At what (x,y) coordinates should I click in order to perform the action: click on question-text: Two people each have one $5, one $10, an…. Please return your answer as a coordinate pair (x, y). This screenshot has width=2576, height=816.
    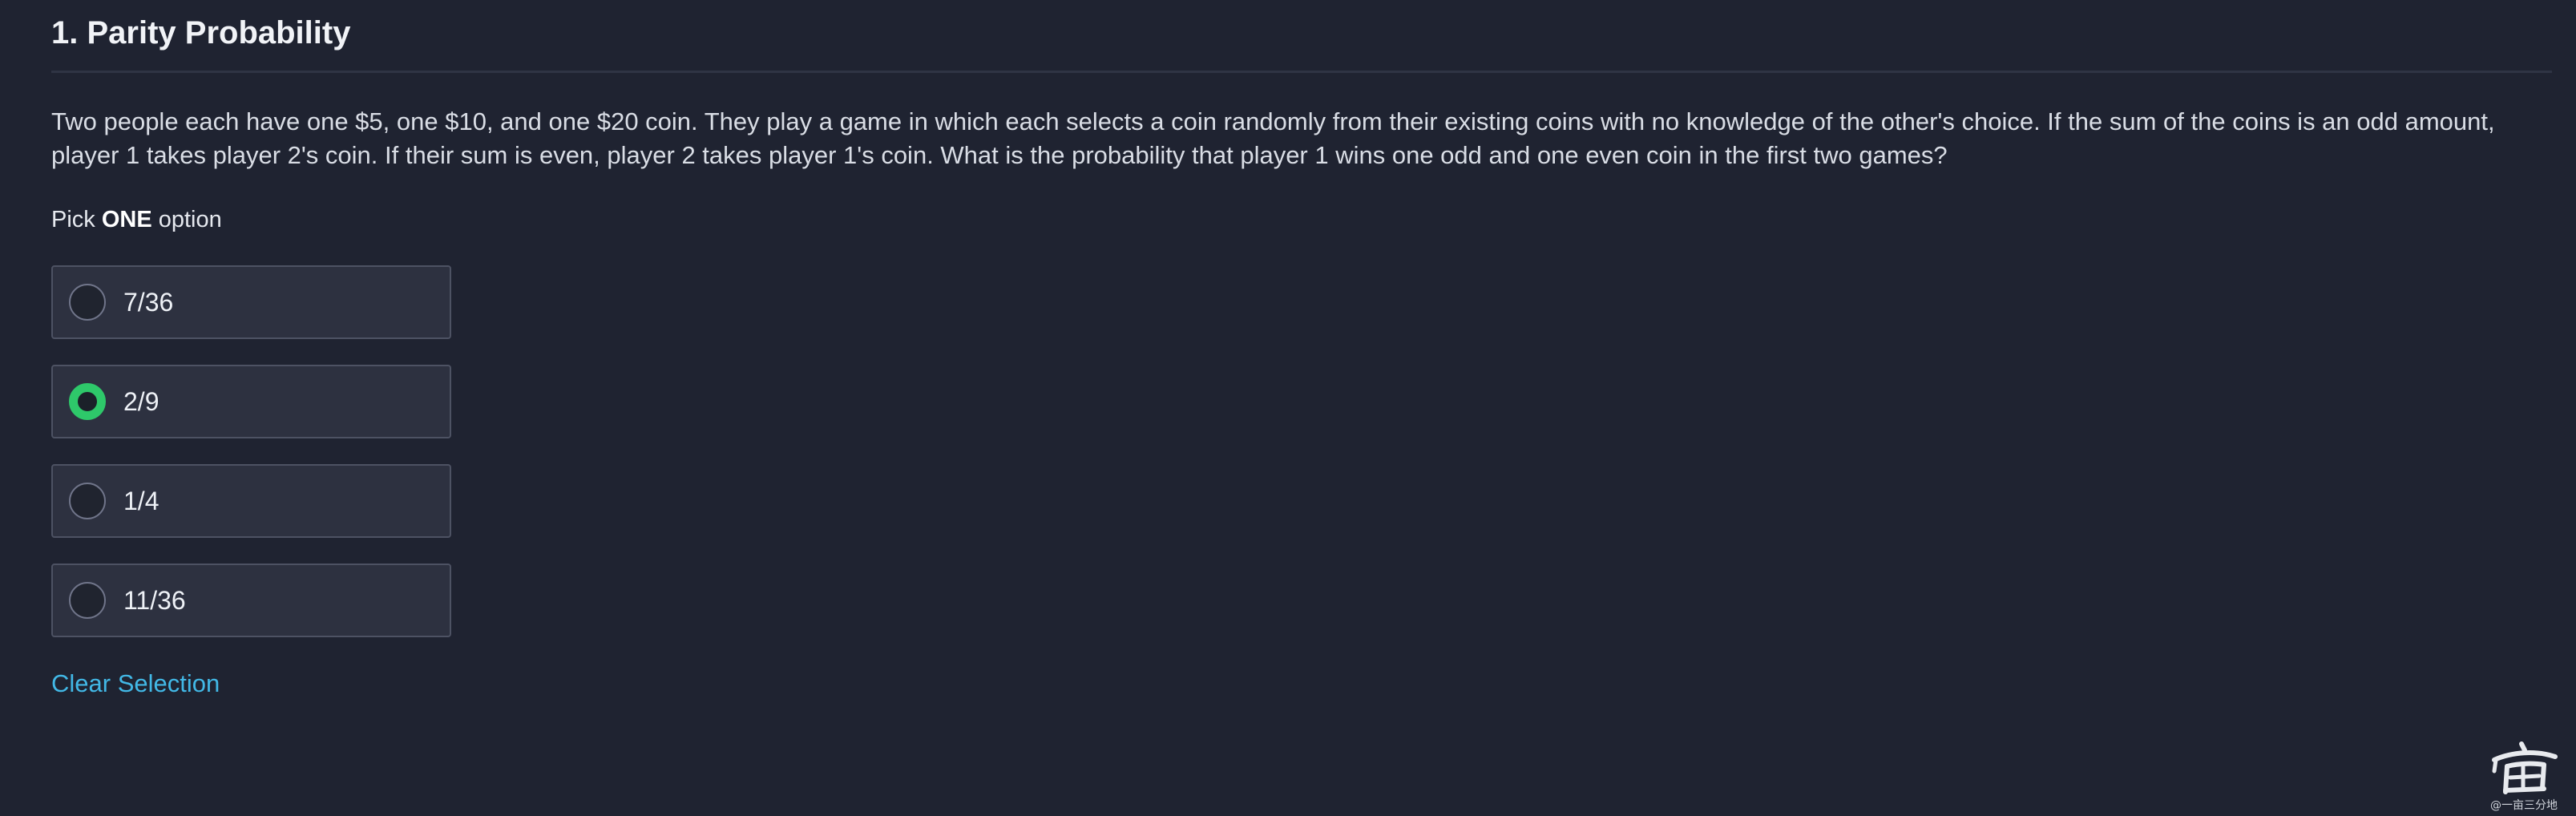
    Looking at the image, I should click on (1301, 138).